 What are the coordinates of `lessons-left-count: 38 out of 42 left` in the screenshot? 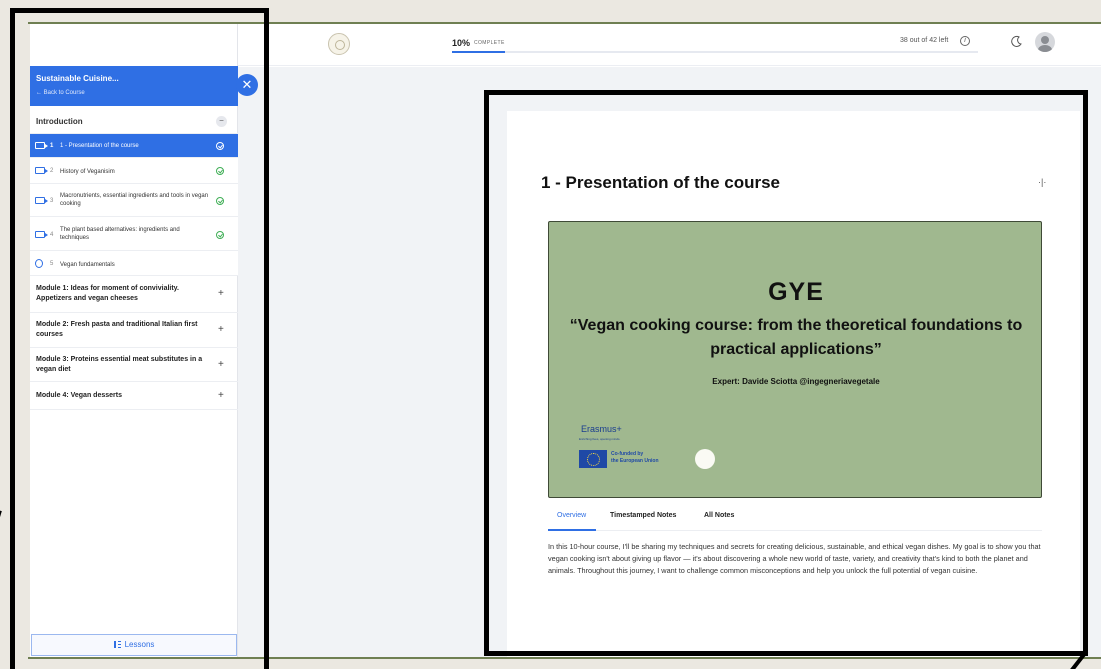 It's located at (924, 40).